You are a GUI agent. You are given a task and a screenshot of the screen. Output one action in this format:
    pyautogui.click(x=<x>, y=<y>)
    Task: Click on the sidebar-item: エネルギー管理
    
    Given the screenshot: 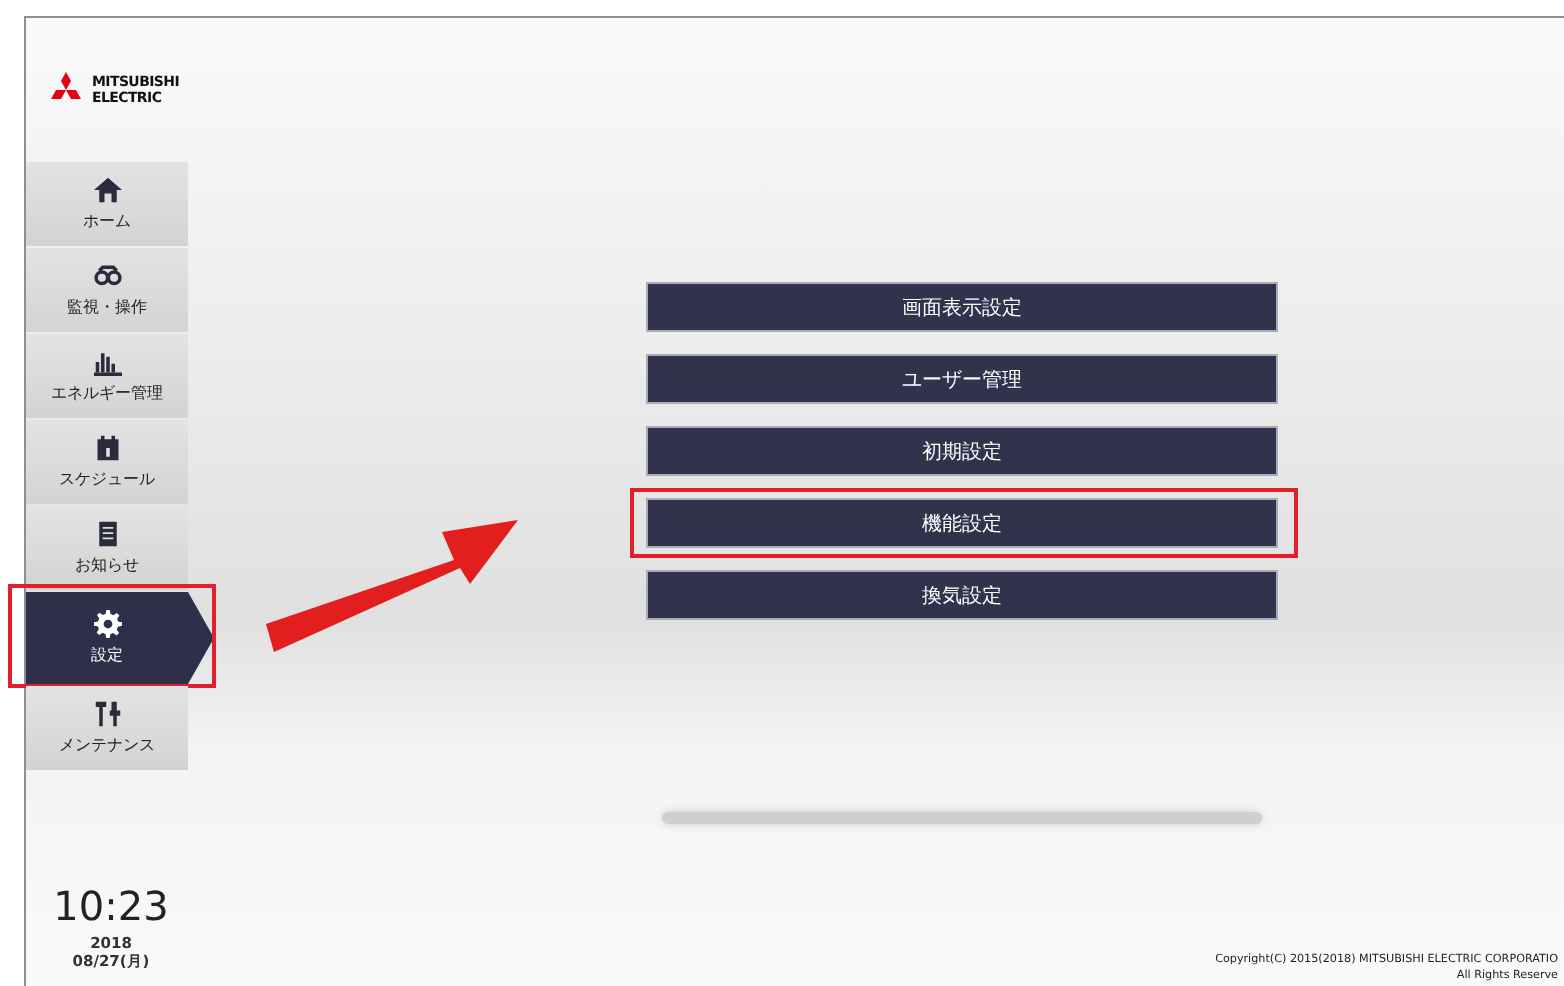 What is the action you would take?
    pyautogui.click(x=107, y=376)
    